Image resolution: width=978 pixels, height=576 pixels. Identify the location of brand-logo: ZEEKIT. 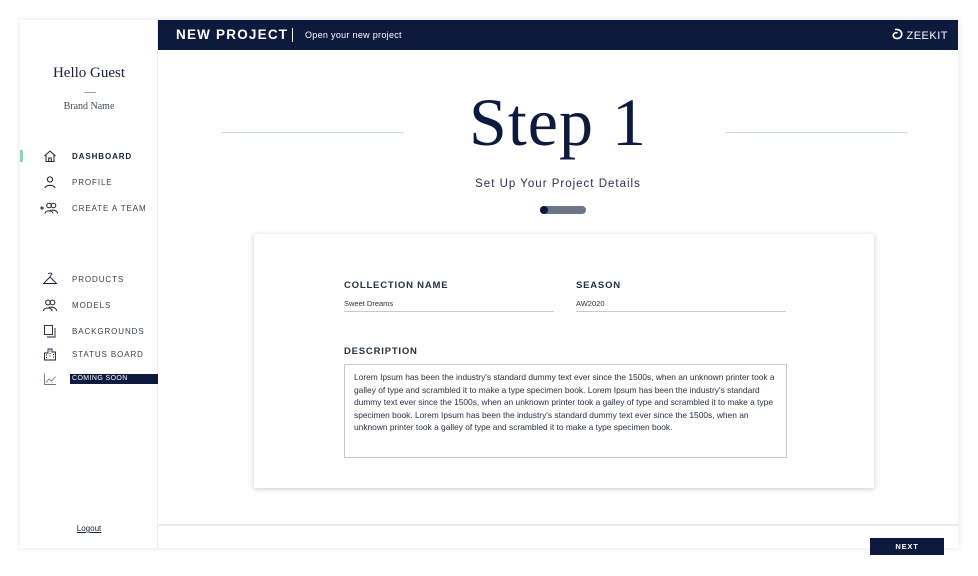
(920, 35).